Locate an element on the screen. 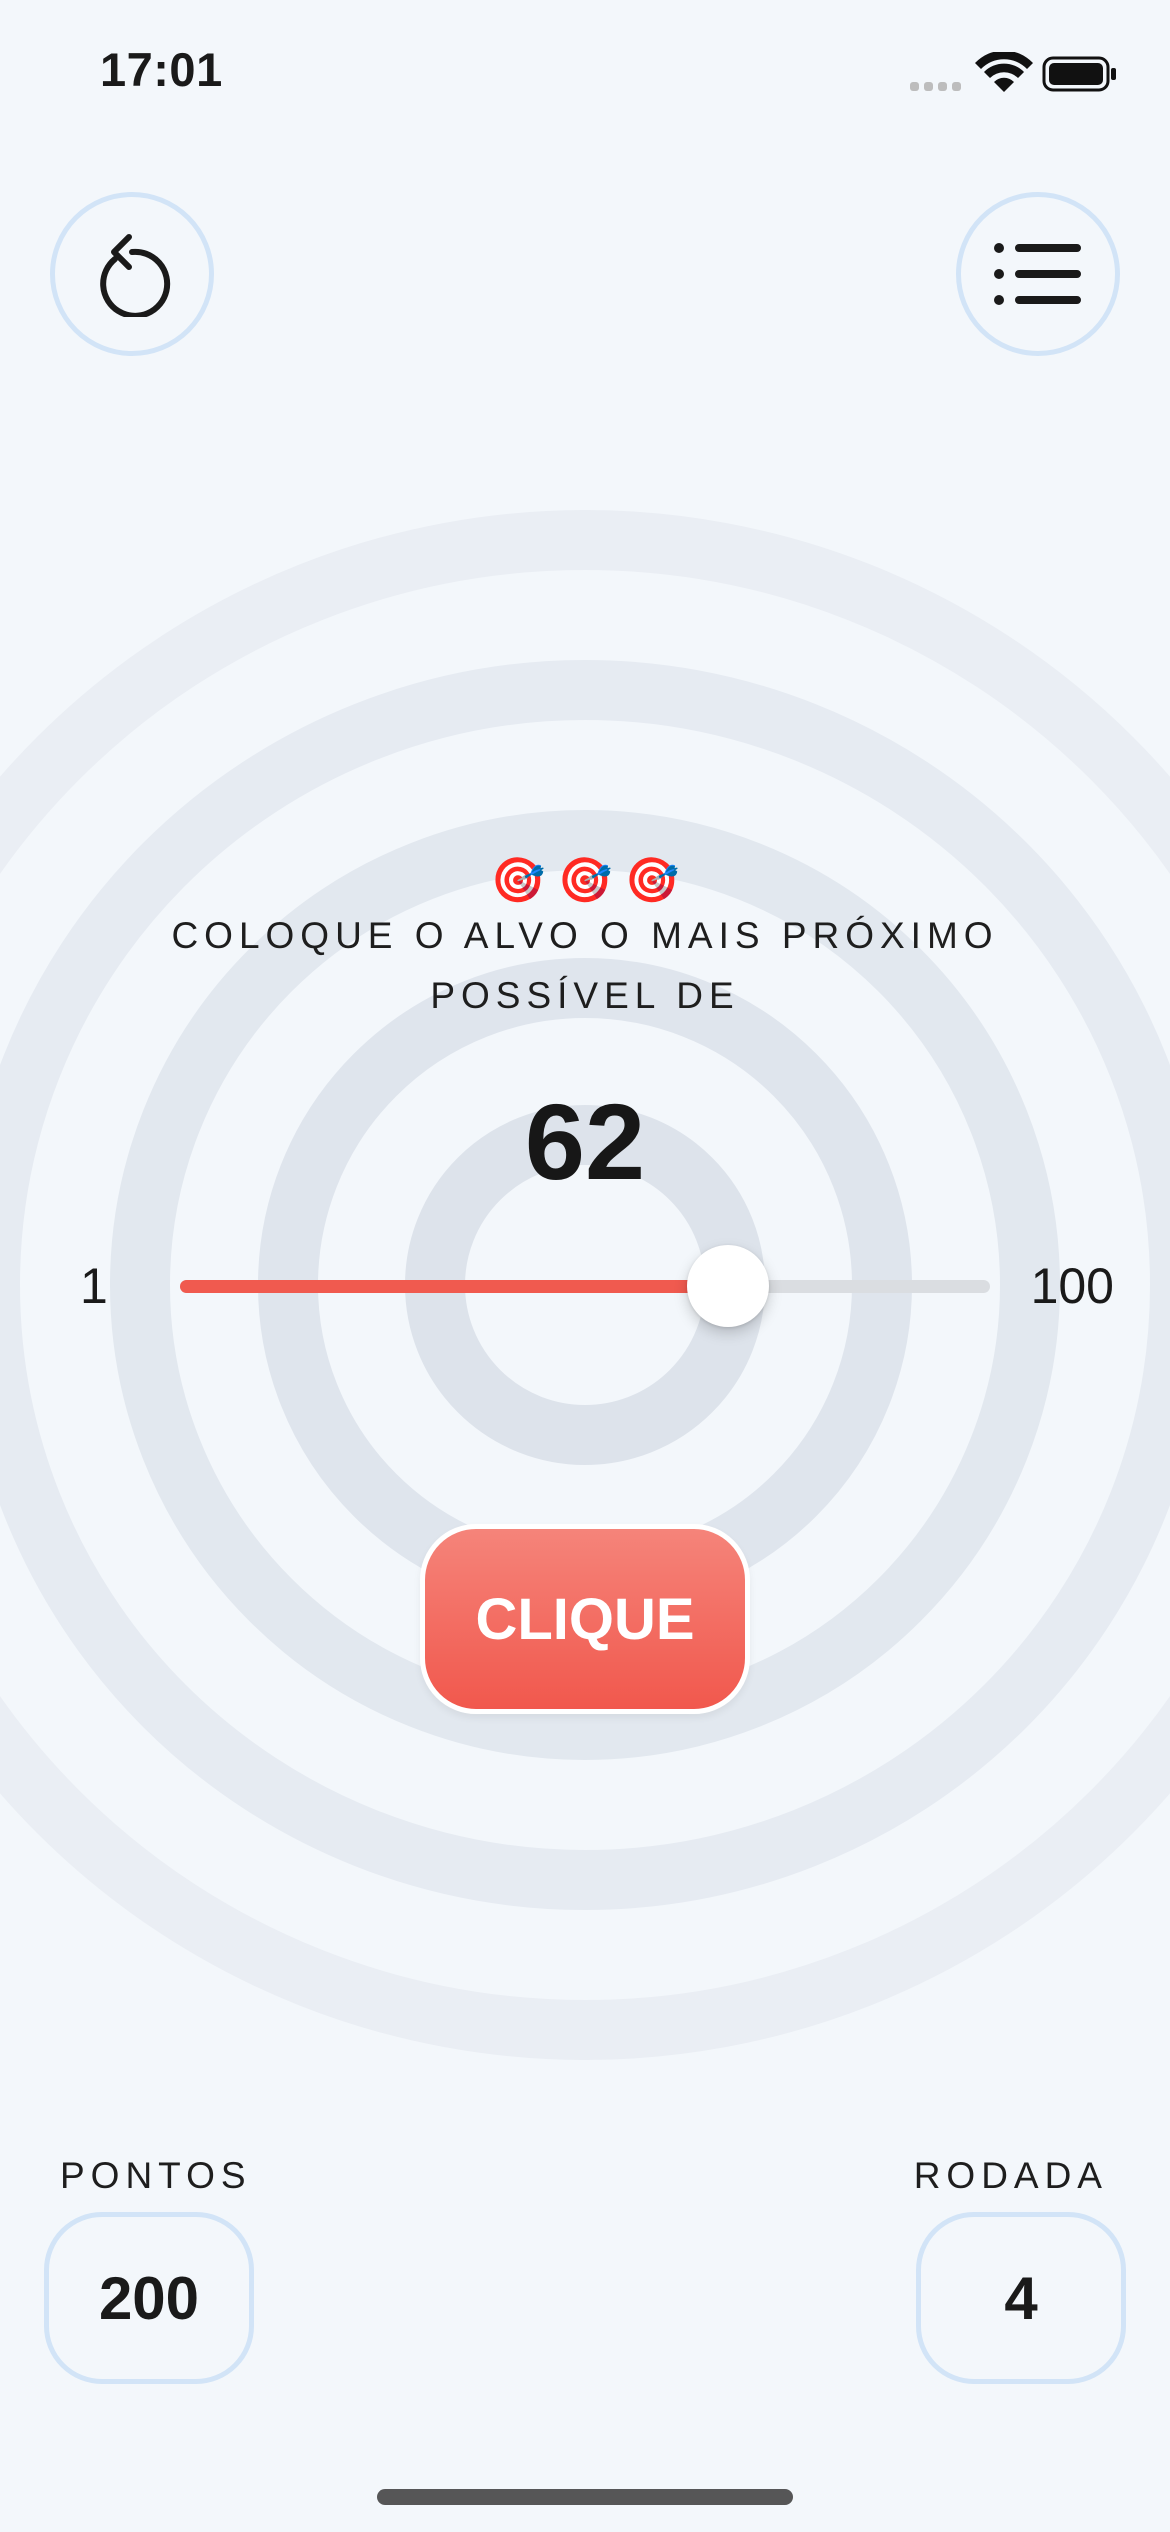  restart-button is located at coordinates (132, 274).